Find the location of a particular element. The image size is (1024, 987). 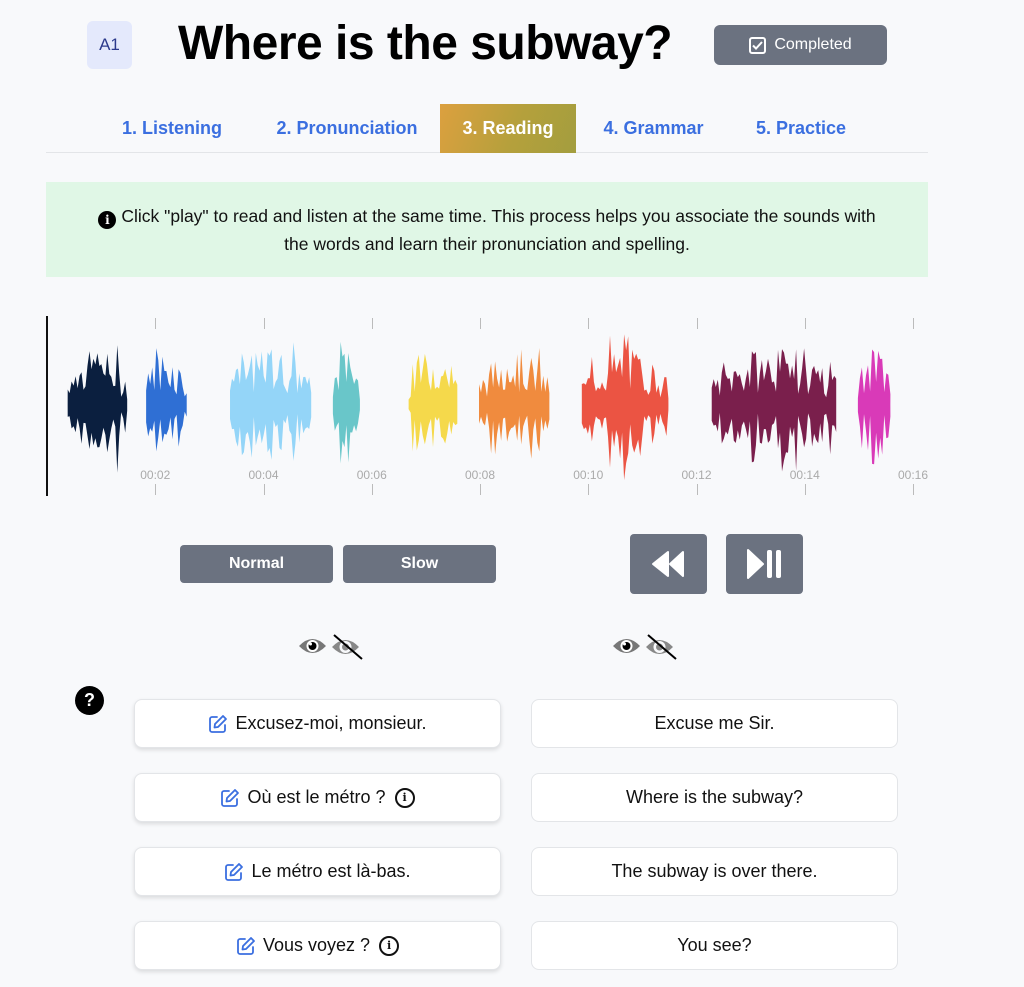

french-sentence-text: Excusez-moi, monsieur. is located at coordinates (331, 723).